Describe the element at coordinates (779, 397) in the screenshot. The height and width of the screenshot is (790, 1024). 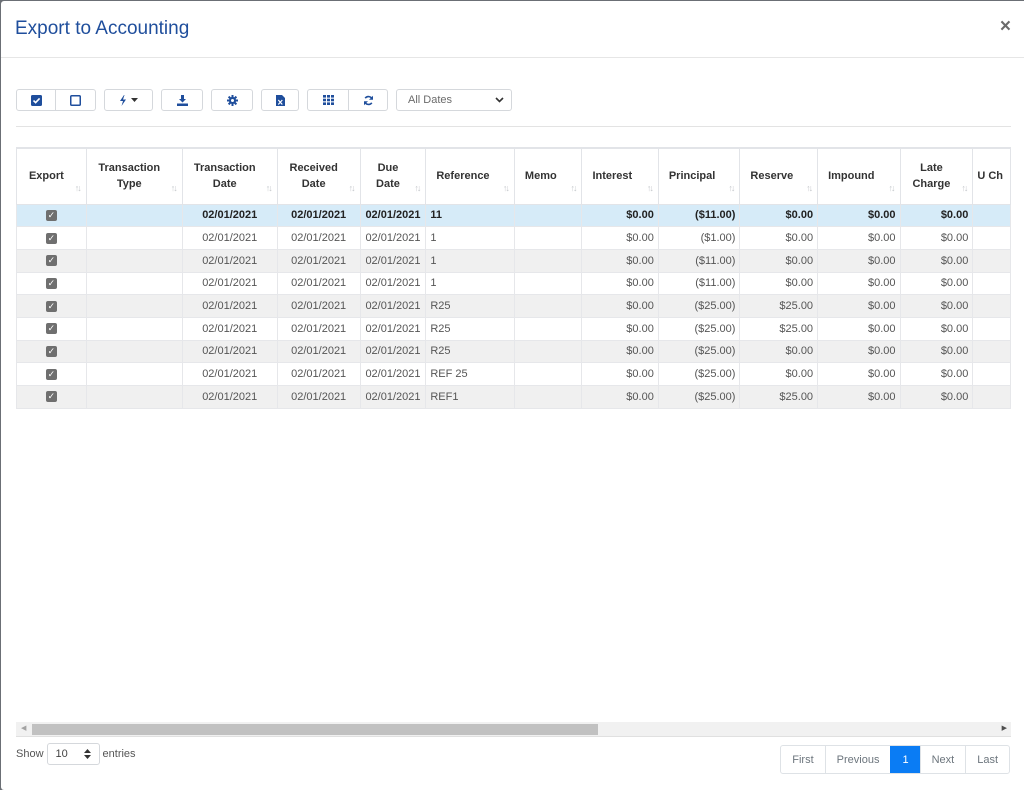
I see `cell-reserve: $25.00` at that location.